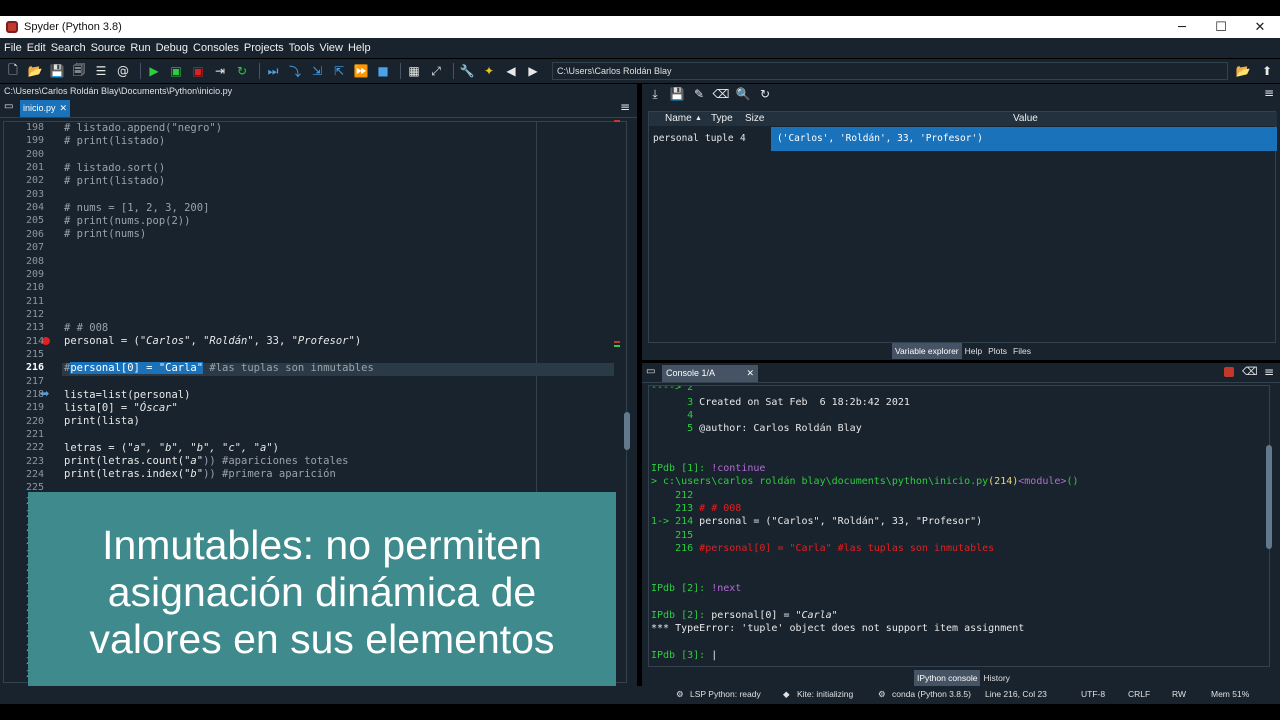  Describe the element at coordinates (414, 71) in the screenshot. I see `maximize-pane-icon: ▦` at that location.